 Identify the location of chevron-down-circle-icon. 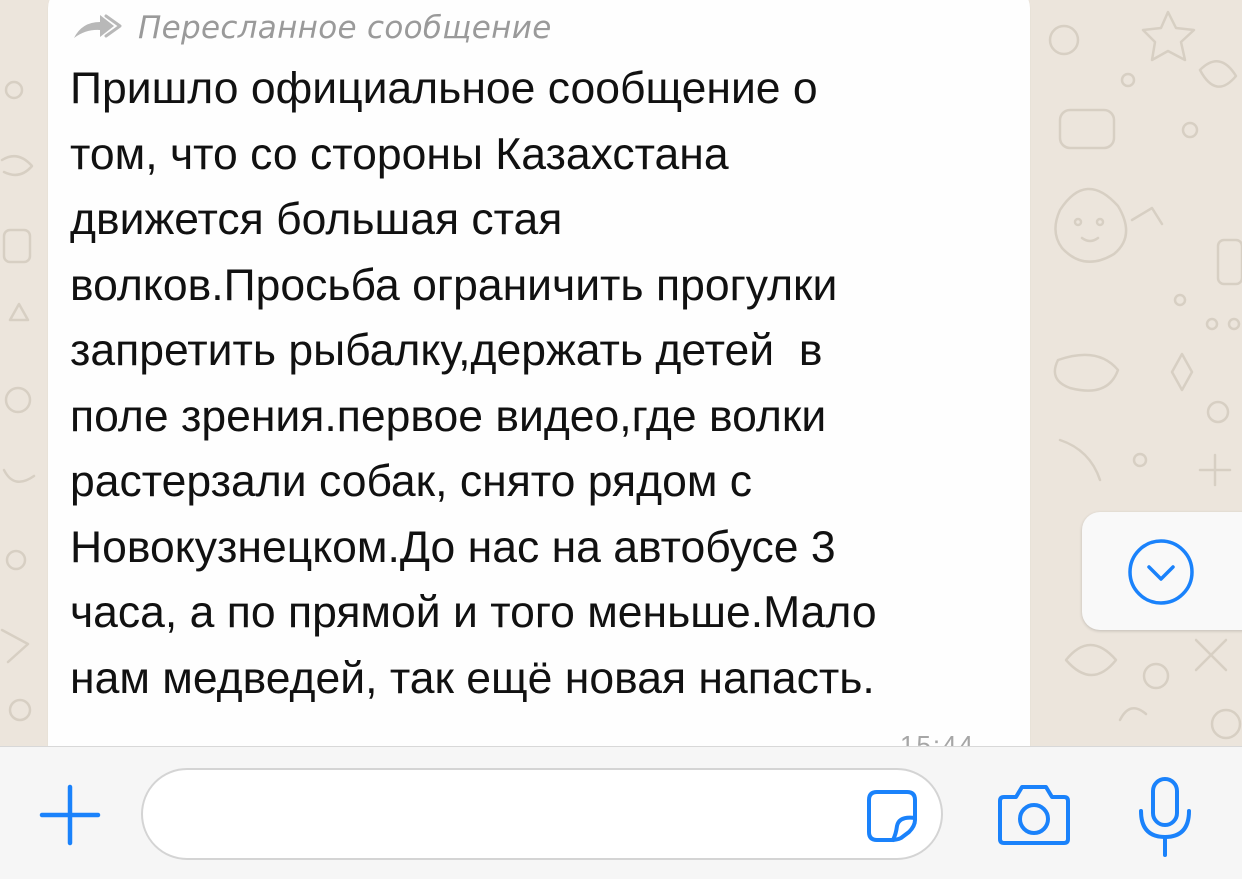
(1161, 572).